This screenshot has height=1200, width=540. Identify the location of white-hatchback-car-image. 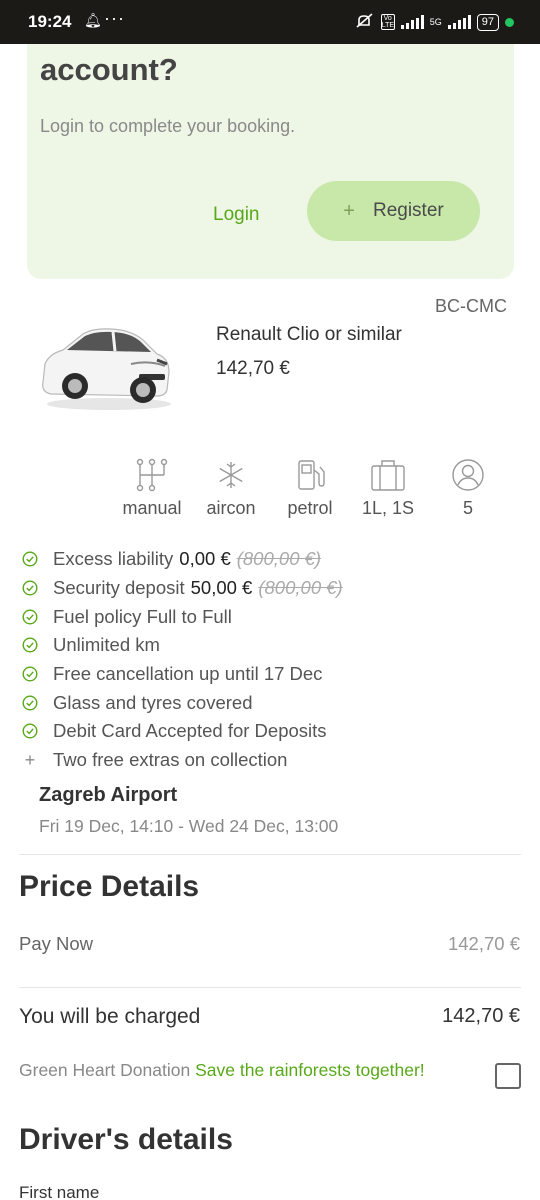
(107, 368).